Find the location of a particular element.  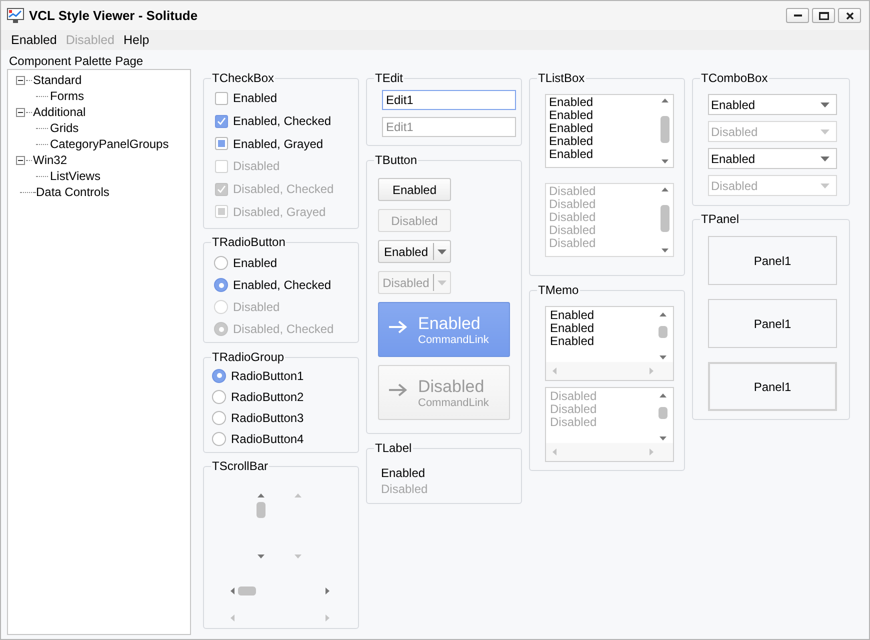

checkbox-label: Enabled, Grayed is located at coordinates (278, 143).